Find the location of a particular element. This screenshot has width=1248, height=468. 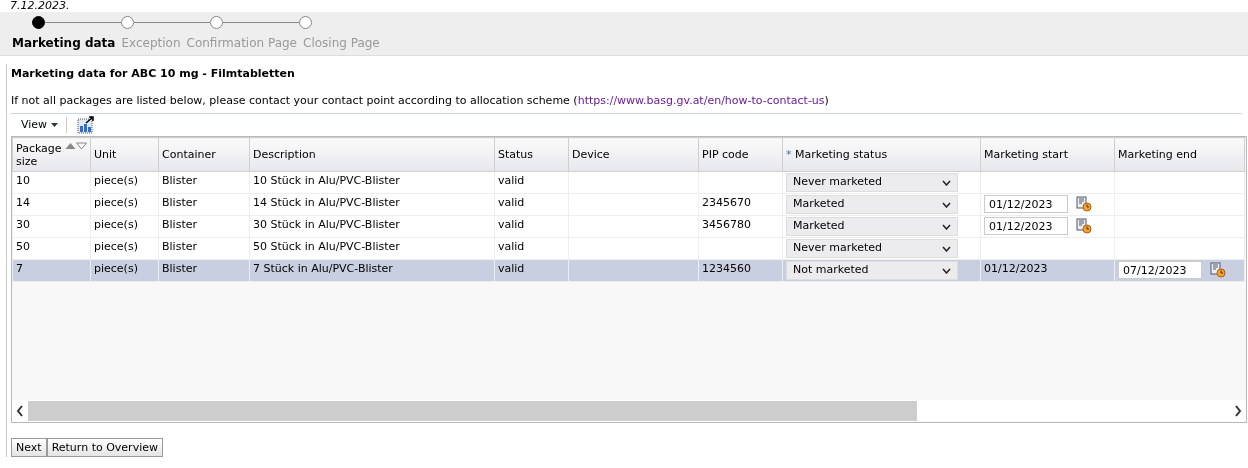

caret-icon is located at coordinates (54, 124).